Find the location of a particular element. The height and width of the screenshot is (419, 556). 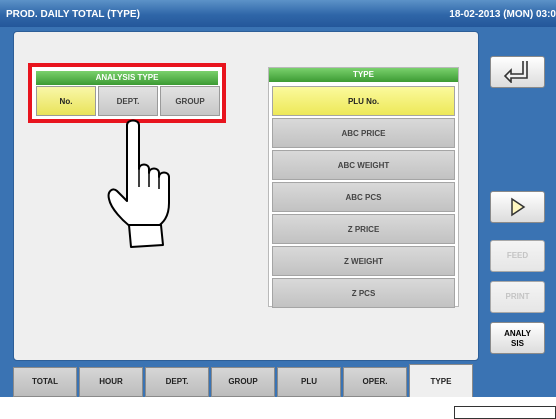

analysis-type-box: ANALYSIS TYPE No. DEPT. GROUP is located at coordinates (127, 93).